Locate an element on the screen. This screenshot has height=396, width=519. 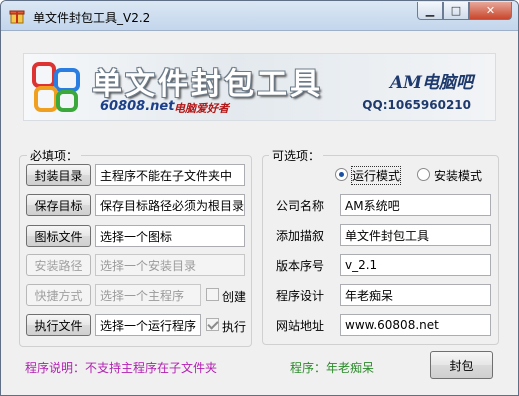
required-group-label: 必填项： is located at coordinates (54, 155).